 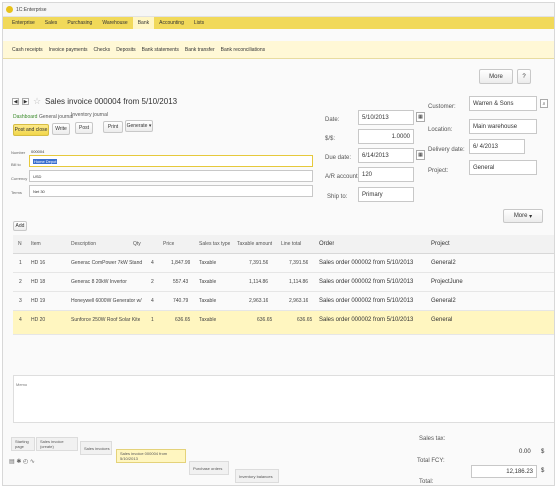 I want to click on forward-icon: ▶, so click(x=25, y=101).